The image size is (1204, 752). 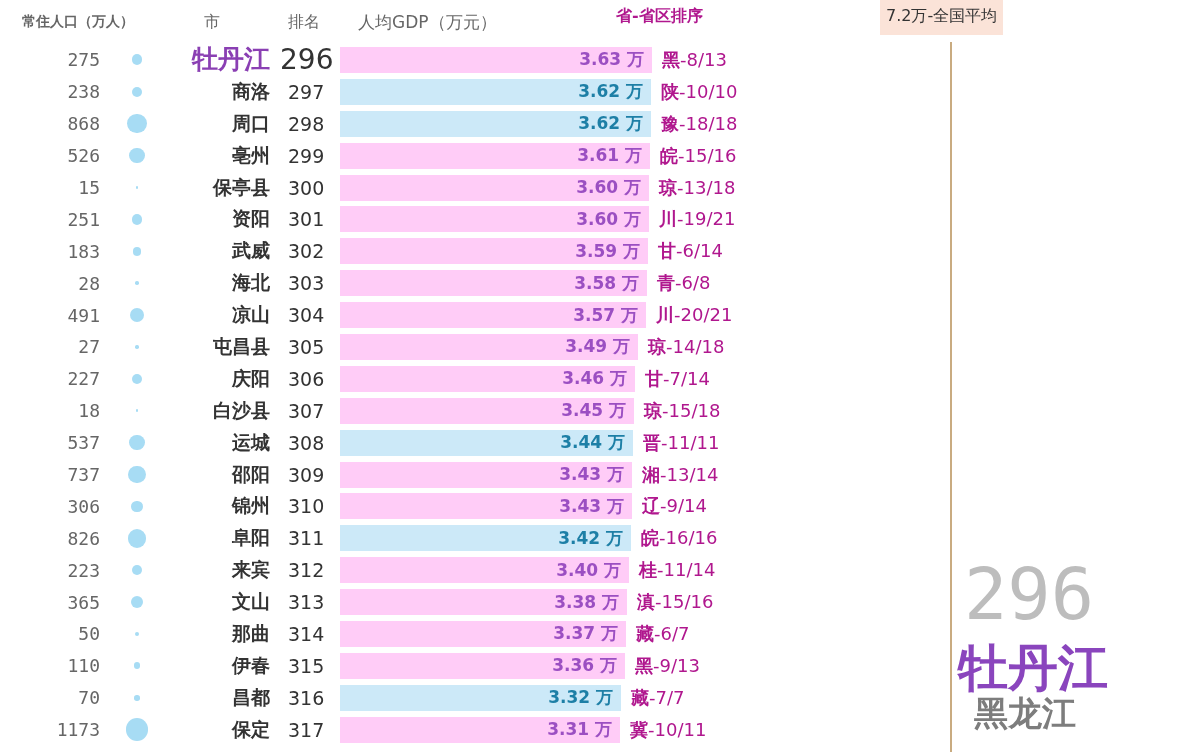 What do you see at coordinates (88, 411) in the screenshot?
I see `population-value: 18` at bounding box center [88, 411].